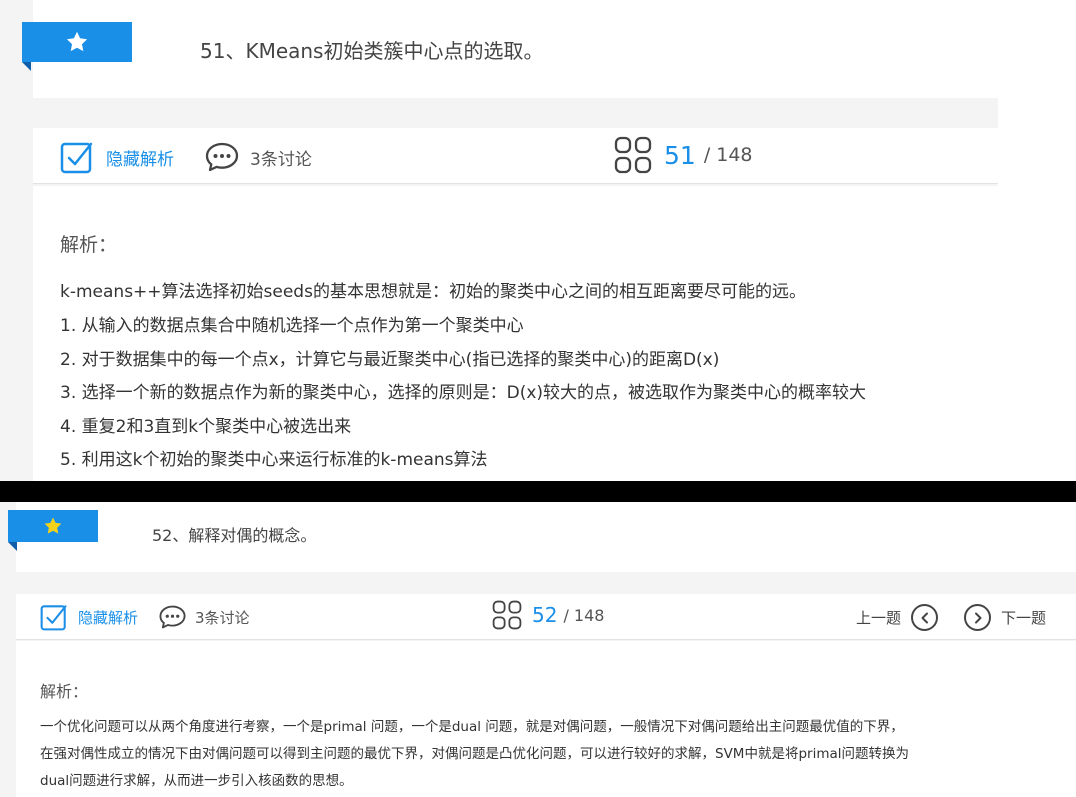  What do you see at coordinates (925, 617) in the screenshot?
I see `chevron-left-icon` at bounding box center [925, 617].